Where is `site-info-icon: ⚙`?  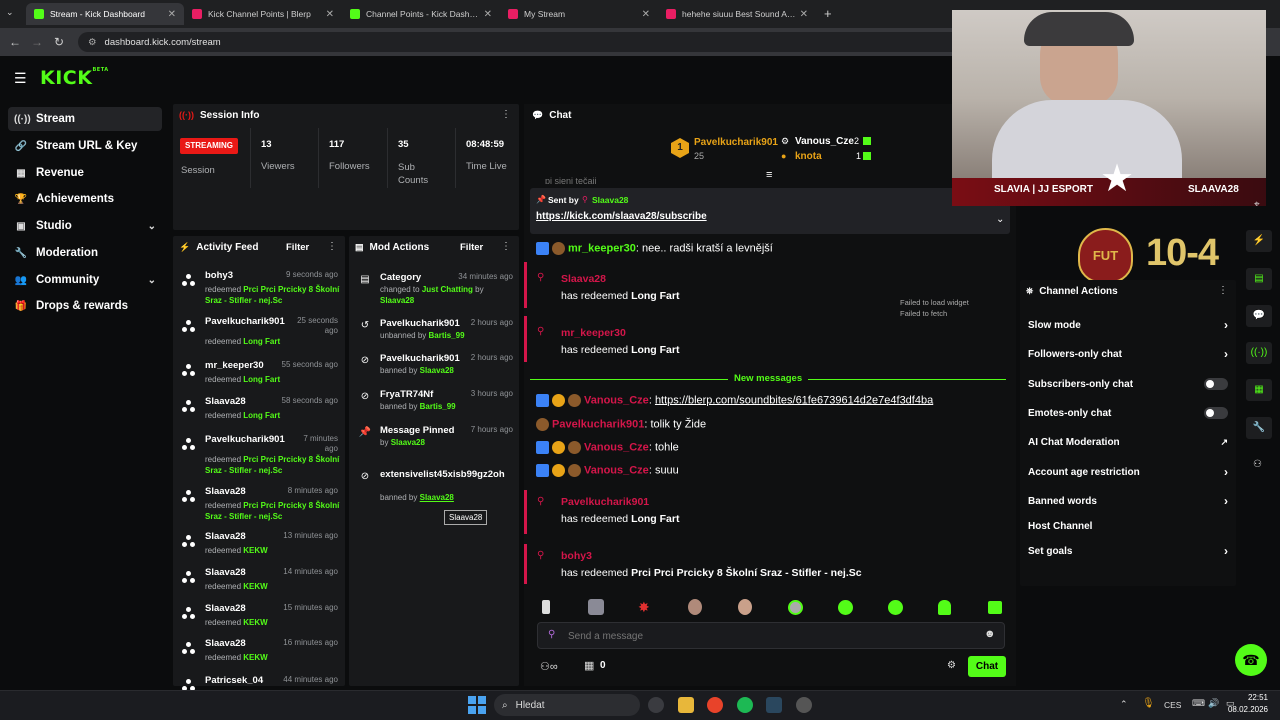
site-info-icon: ⚙ is located at coordinates (92, 42).